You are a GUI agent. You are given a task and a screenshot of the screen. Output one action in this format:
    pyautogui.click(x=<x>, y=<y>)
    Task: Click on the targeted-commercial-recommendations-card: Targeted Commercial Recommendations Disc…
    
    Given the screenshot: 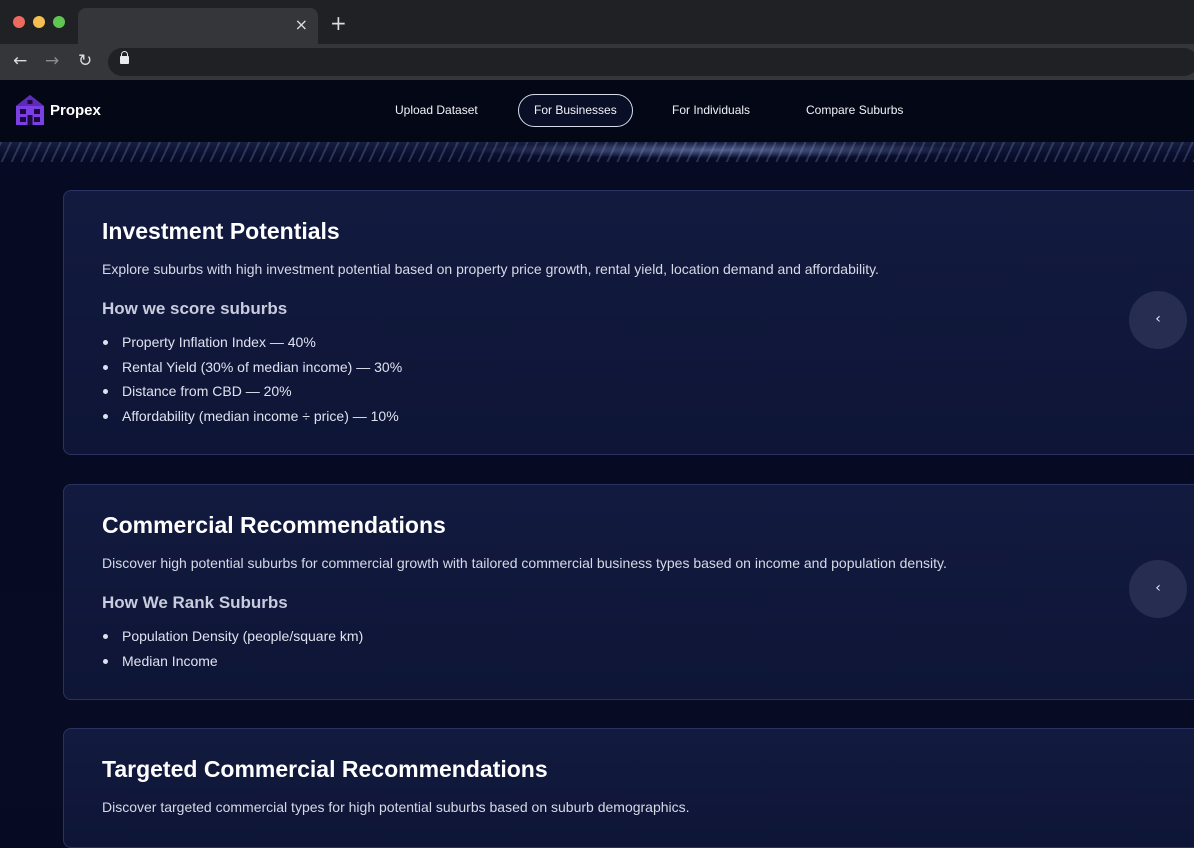 What is the action you would take?
    pyautogui.click(x=628, y=788)
    